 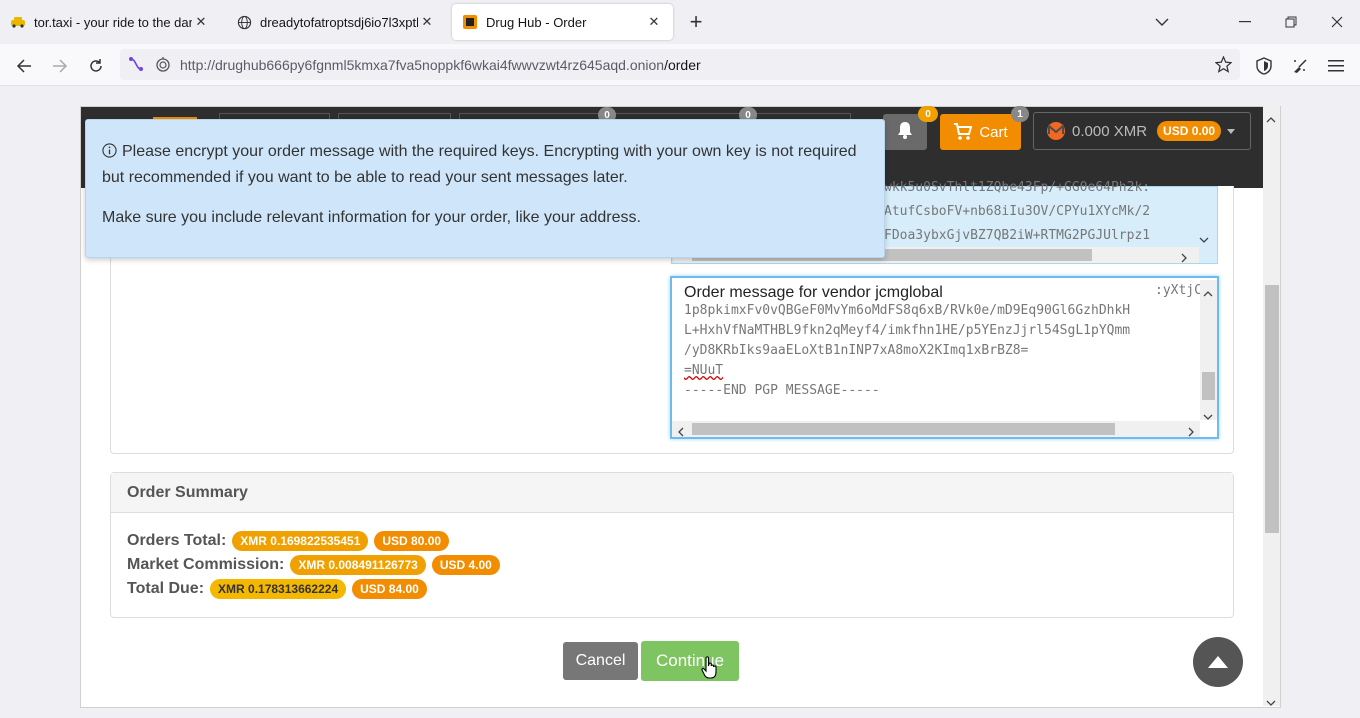 I want to click on browser-tab-drughub: Drug Hub - Order ✕, so click(x=562, y=22).